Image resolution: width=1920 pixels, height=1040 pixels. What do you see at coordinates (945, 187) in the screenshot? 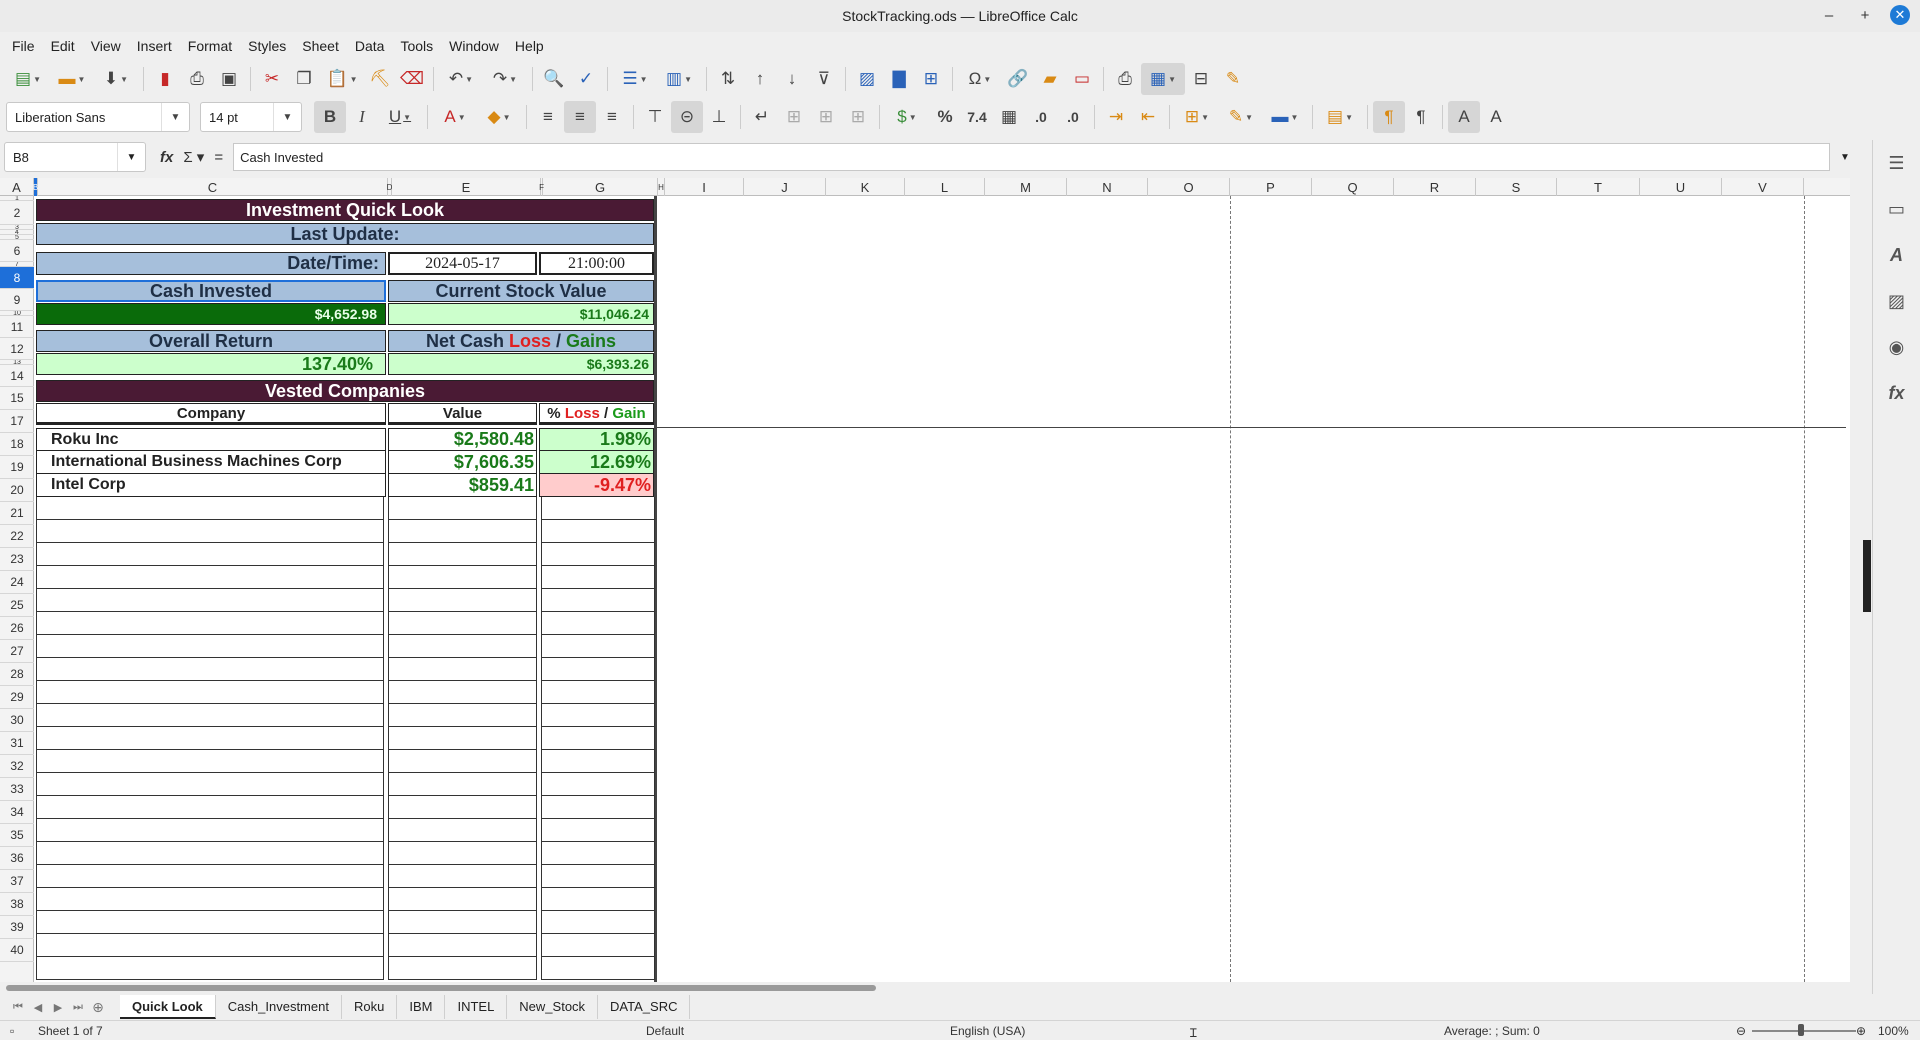
I see `column-header-l: L` at bounding box center [945, 187].